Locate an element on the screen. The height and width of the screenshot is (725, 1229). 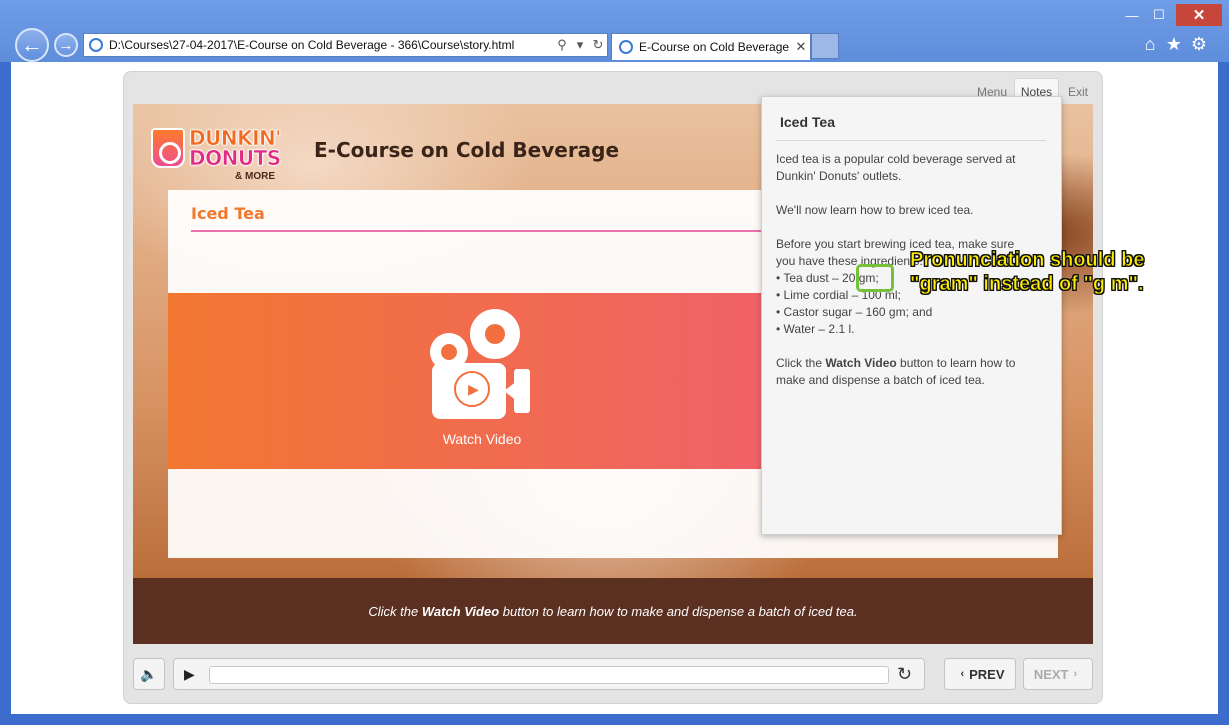
notes-paragraph: We'll now learn how to brew iced tea. is located at coordinates (875, 210).